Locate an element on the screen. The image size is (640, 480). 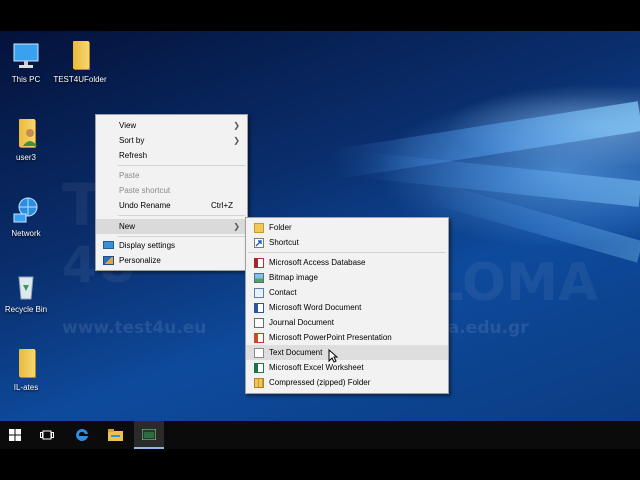
personalize-icon is located at coordinates (108, 260).